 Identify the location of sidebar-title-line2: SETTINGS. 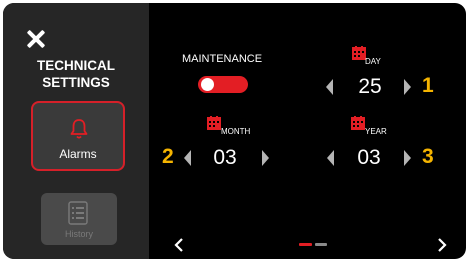
(76, 82).